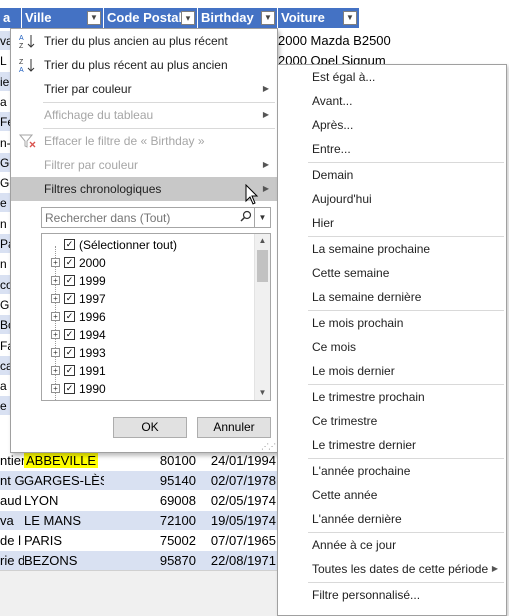 The image size is (509, 616). What do you see at coordinates (238, 541) in the screenshot?
I see `cell-birthday: 07/07/1965` at bounding box center [238, 541].